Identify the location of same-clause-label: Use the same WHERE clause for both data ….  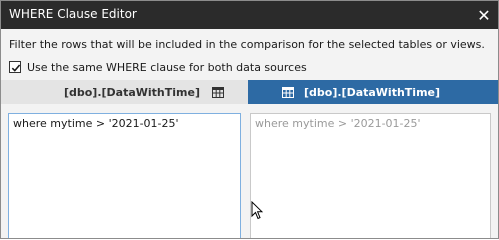
(167, 67).